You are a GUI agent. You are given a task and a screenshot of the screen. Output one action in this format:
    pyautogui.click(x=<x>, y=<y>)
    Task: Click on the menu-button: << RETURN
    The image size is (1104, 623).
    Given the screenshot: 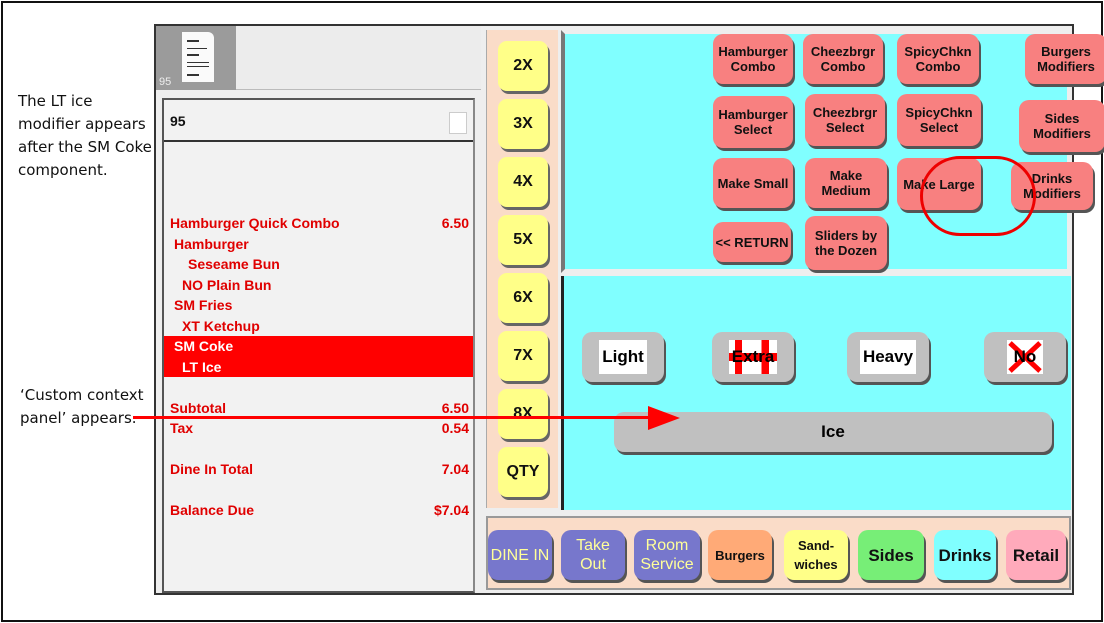 What is the action you would take?
    pyautogui.click(x=752, y=242)
    